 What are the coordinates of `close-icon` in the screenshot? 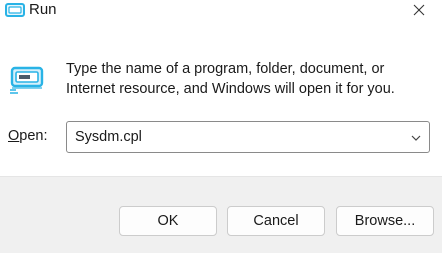 It's located at (419, 12).